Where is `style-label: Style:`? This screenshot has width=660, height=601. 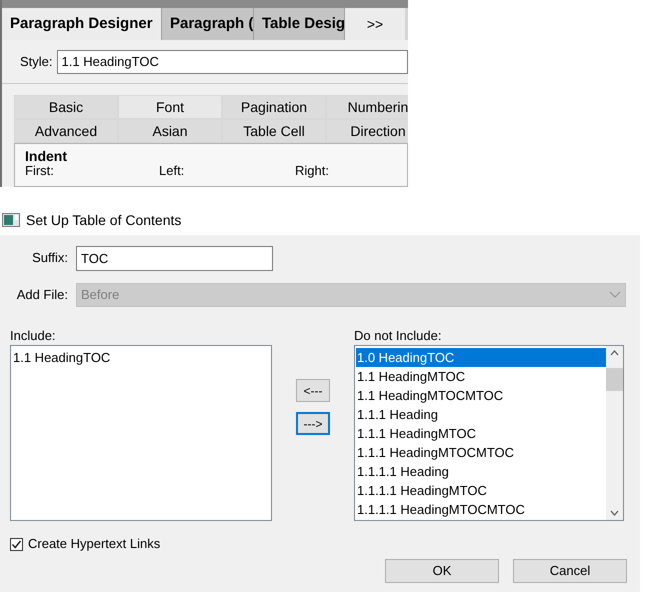 style-label: Style: is located at coordinates (36, 61).